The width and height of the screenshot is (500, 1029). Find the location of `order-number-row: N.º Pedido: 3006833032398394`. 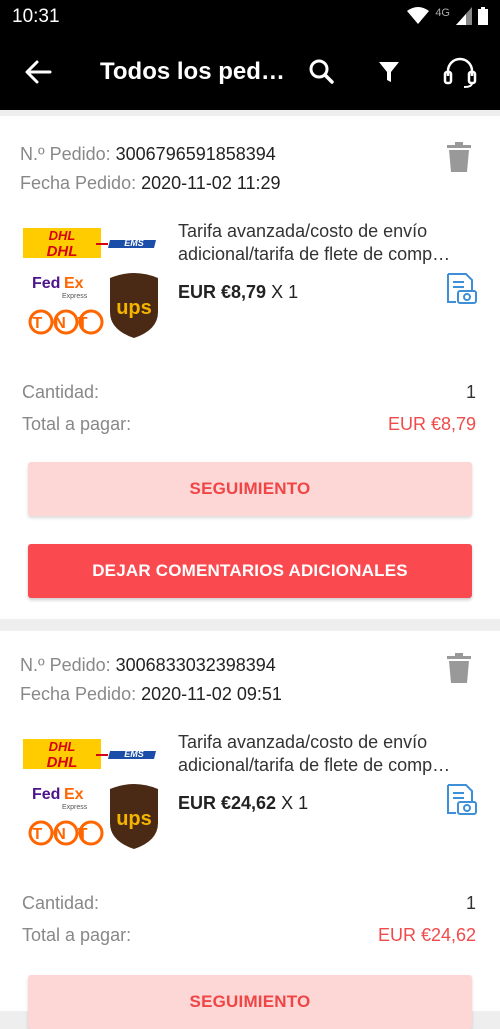

order-number-row: N.º Pedido: 3006833032398394 is located at coordinates (148, 665).